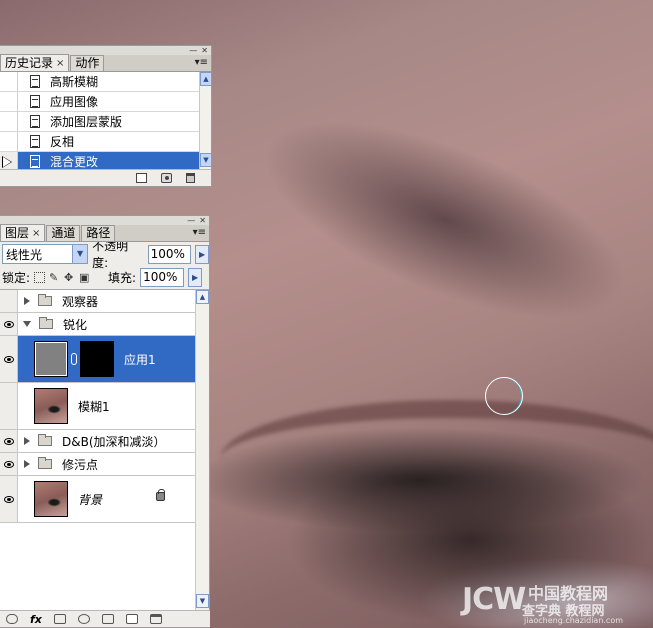 The width and height of the screenshot is (653, 628). I want to click on lock-transparent-icon, so click(40, 277).